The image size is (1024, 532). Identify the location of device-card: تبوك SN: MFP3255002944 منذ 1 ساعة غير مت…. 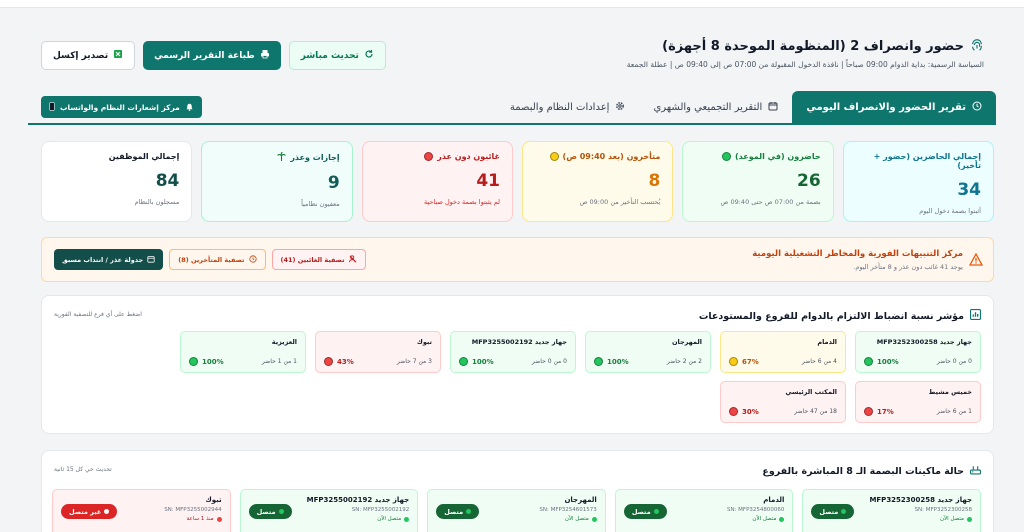
(141, 510).